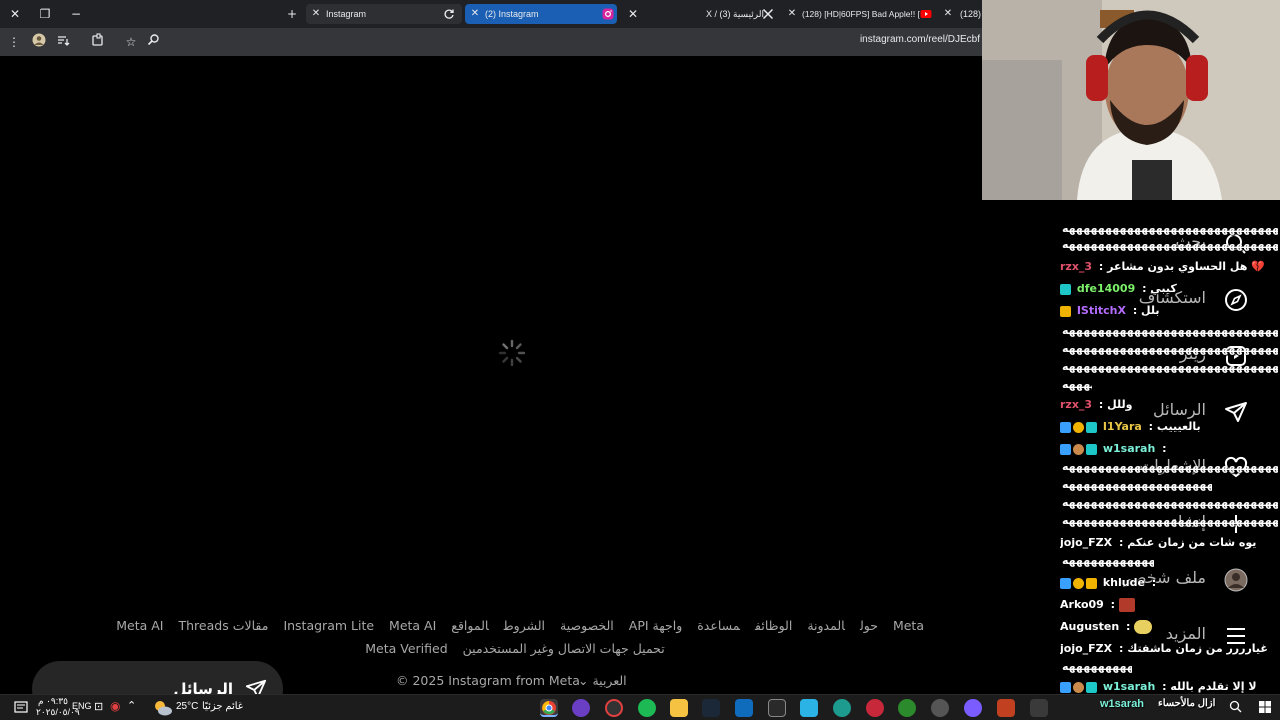 Image resolution: width=1280 pixels, height=720 pixels. Describe the element at coordinates (1096, 404) in the screenshot. I see `chat-message: rzx_3 : وللل` at that location.